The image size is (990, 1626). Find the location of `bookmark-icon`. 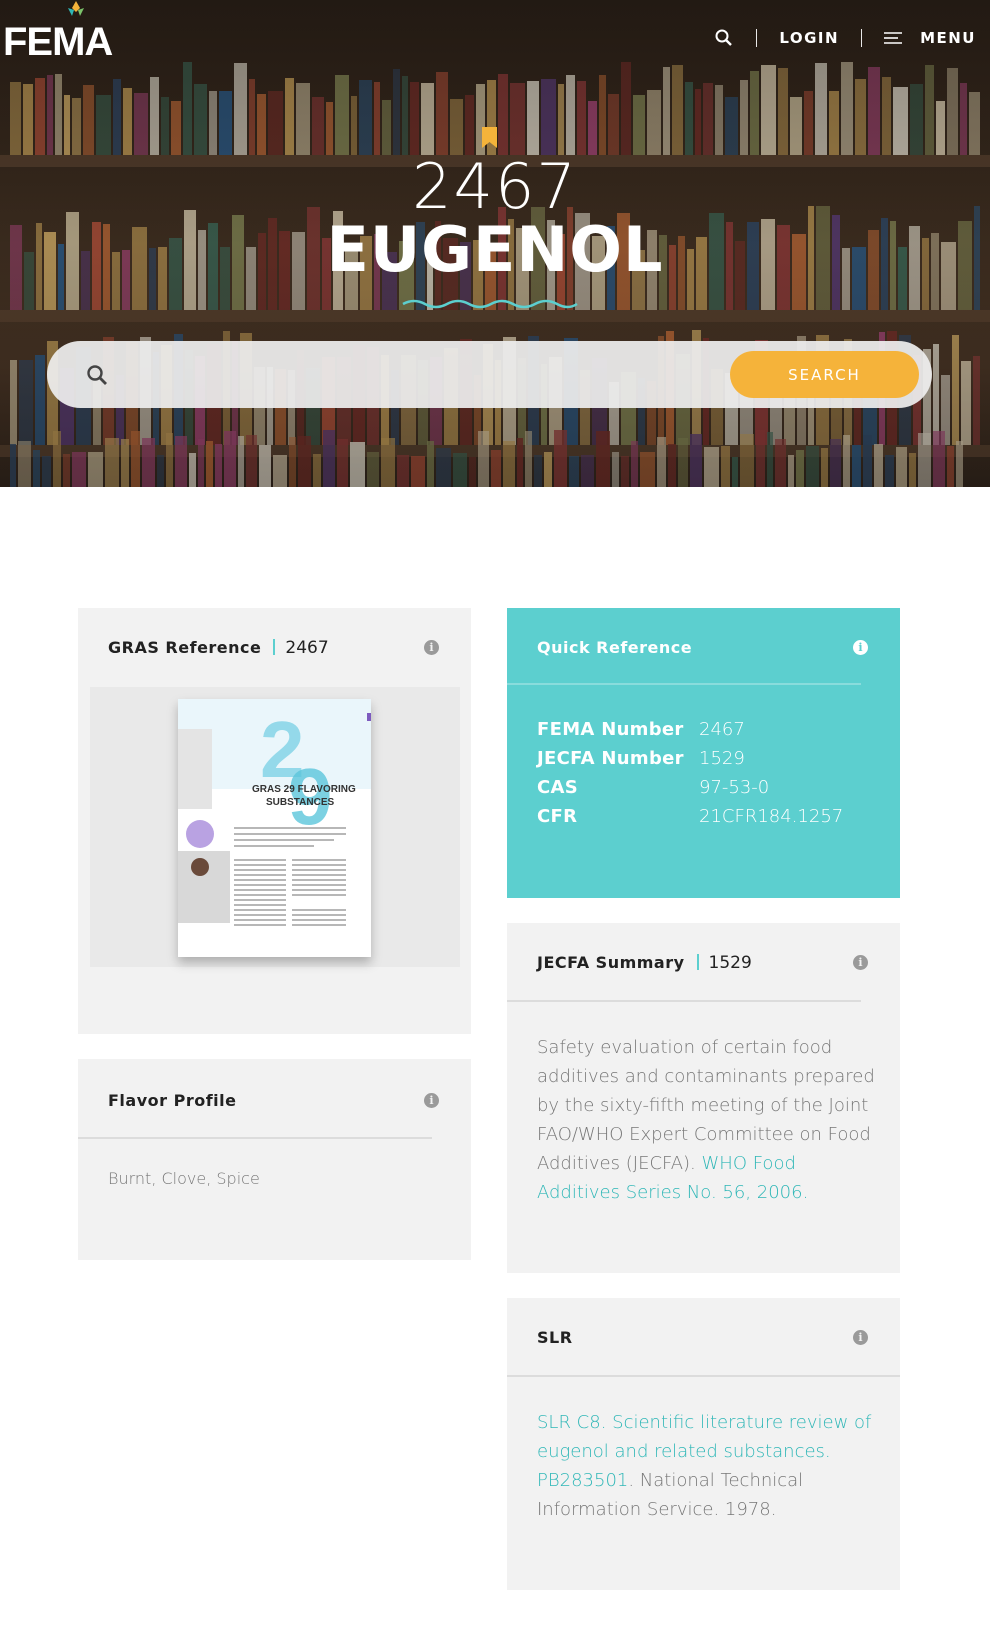

bookmark-icon is located at coordinates (489, 137).